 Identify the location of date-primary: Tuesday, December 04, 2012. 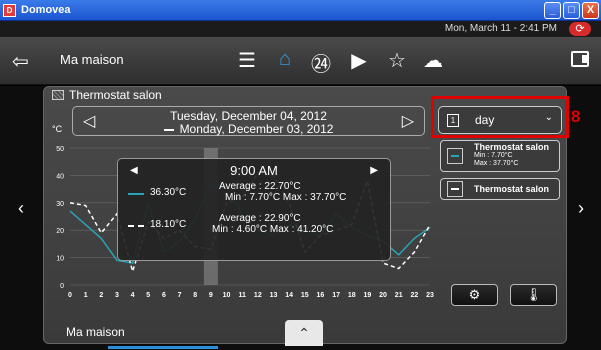
(248, 116).